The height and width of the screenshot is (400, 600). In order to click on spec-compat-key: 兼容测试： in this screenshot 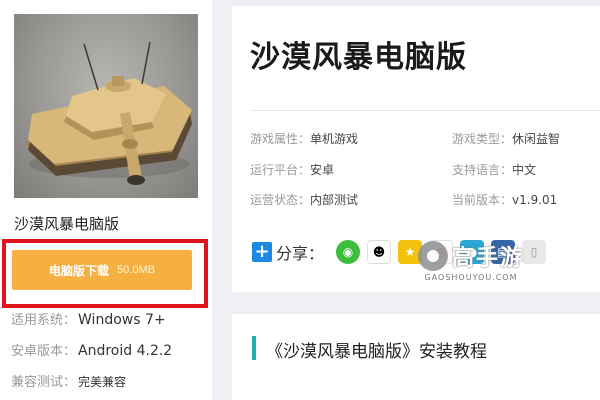, I will do `click(44, 382)`.